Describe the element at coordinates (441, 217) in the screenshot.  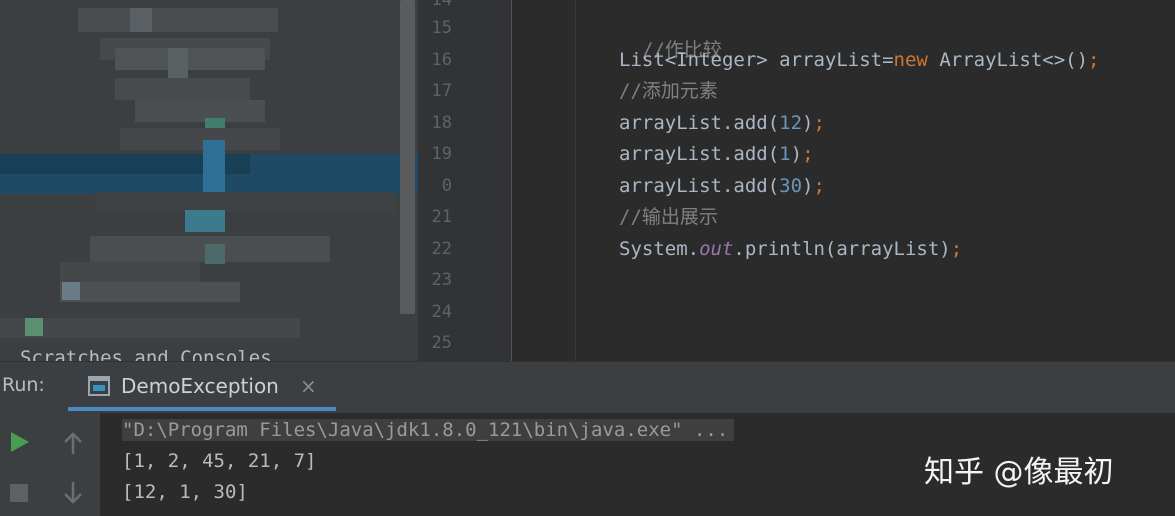
I see `line-number: 21` at that location.